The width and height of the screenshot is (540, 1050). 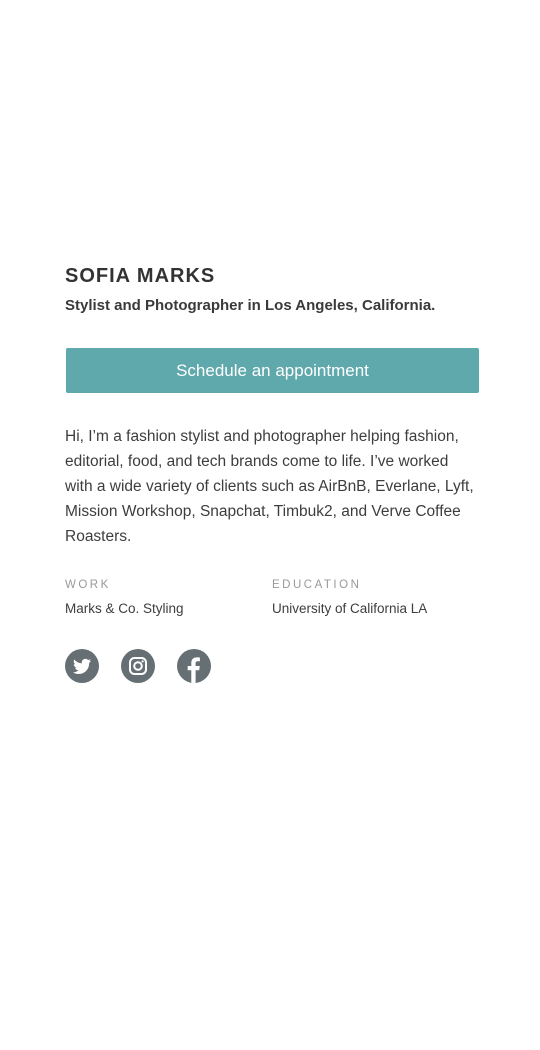 I want to click on social-links, so click(x=272, y=666).